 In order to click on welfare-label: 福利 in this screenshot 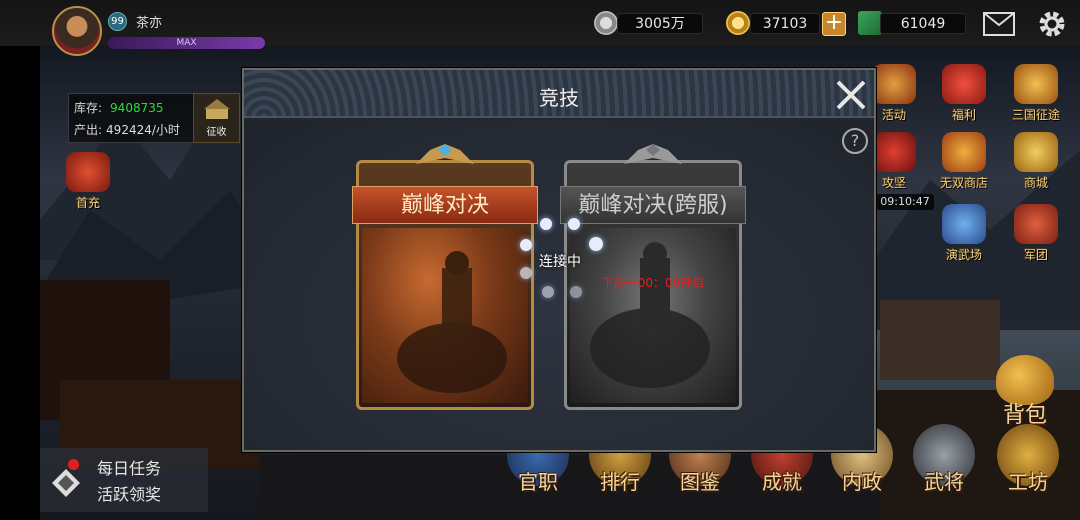, I will do `click(963, 115)`.